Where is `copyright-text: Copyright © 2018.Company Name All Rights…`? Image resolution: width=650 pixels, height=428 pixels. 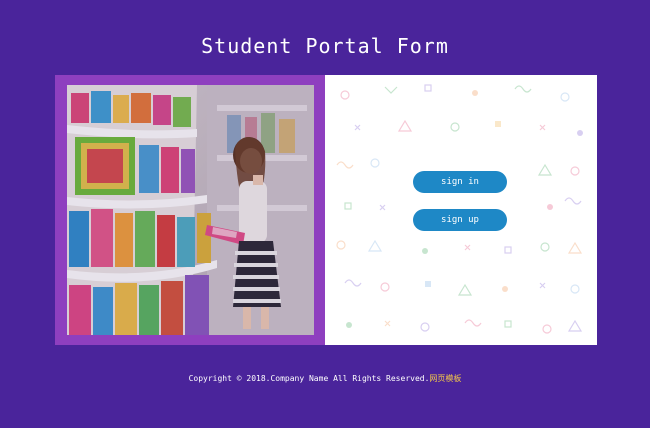 copyright-text: Copyright © 2018.Company Name All Rights… is located at coordinates (309, 378).